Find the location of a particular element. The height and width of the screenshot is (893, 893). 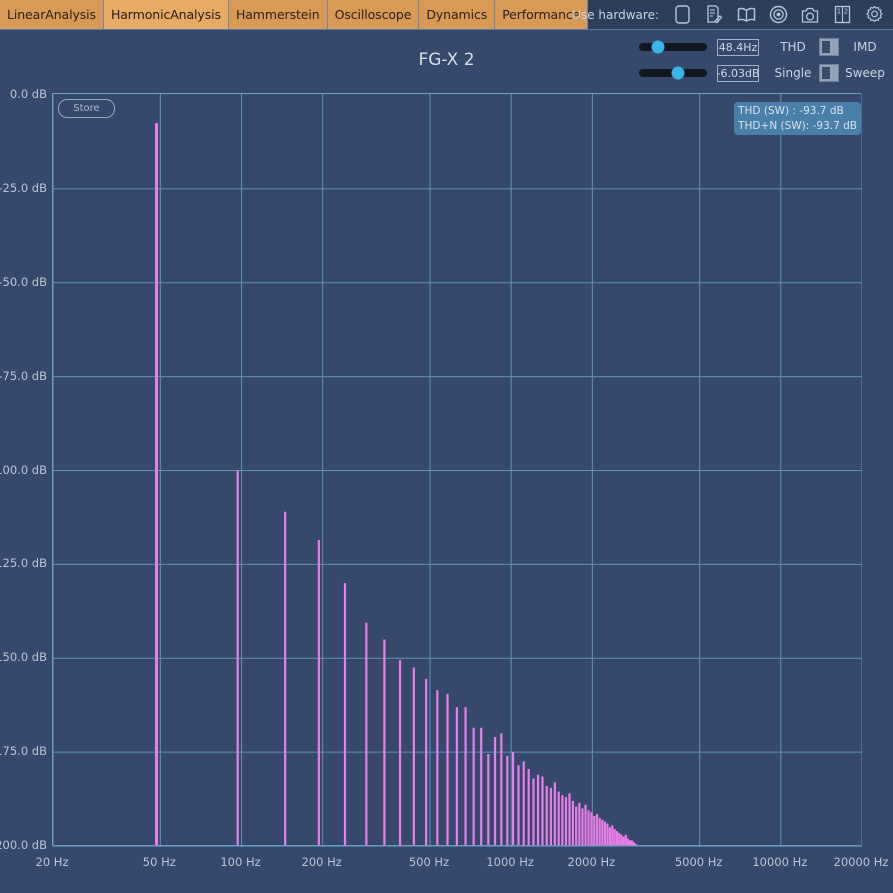

tab-linearanalysis: LinearAnalysis is located at coordinates (52, 14).